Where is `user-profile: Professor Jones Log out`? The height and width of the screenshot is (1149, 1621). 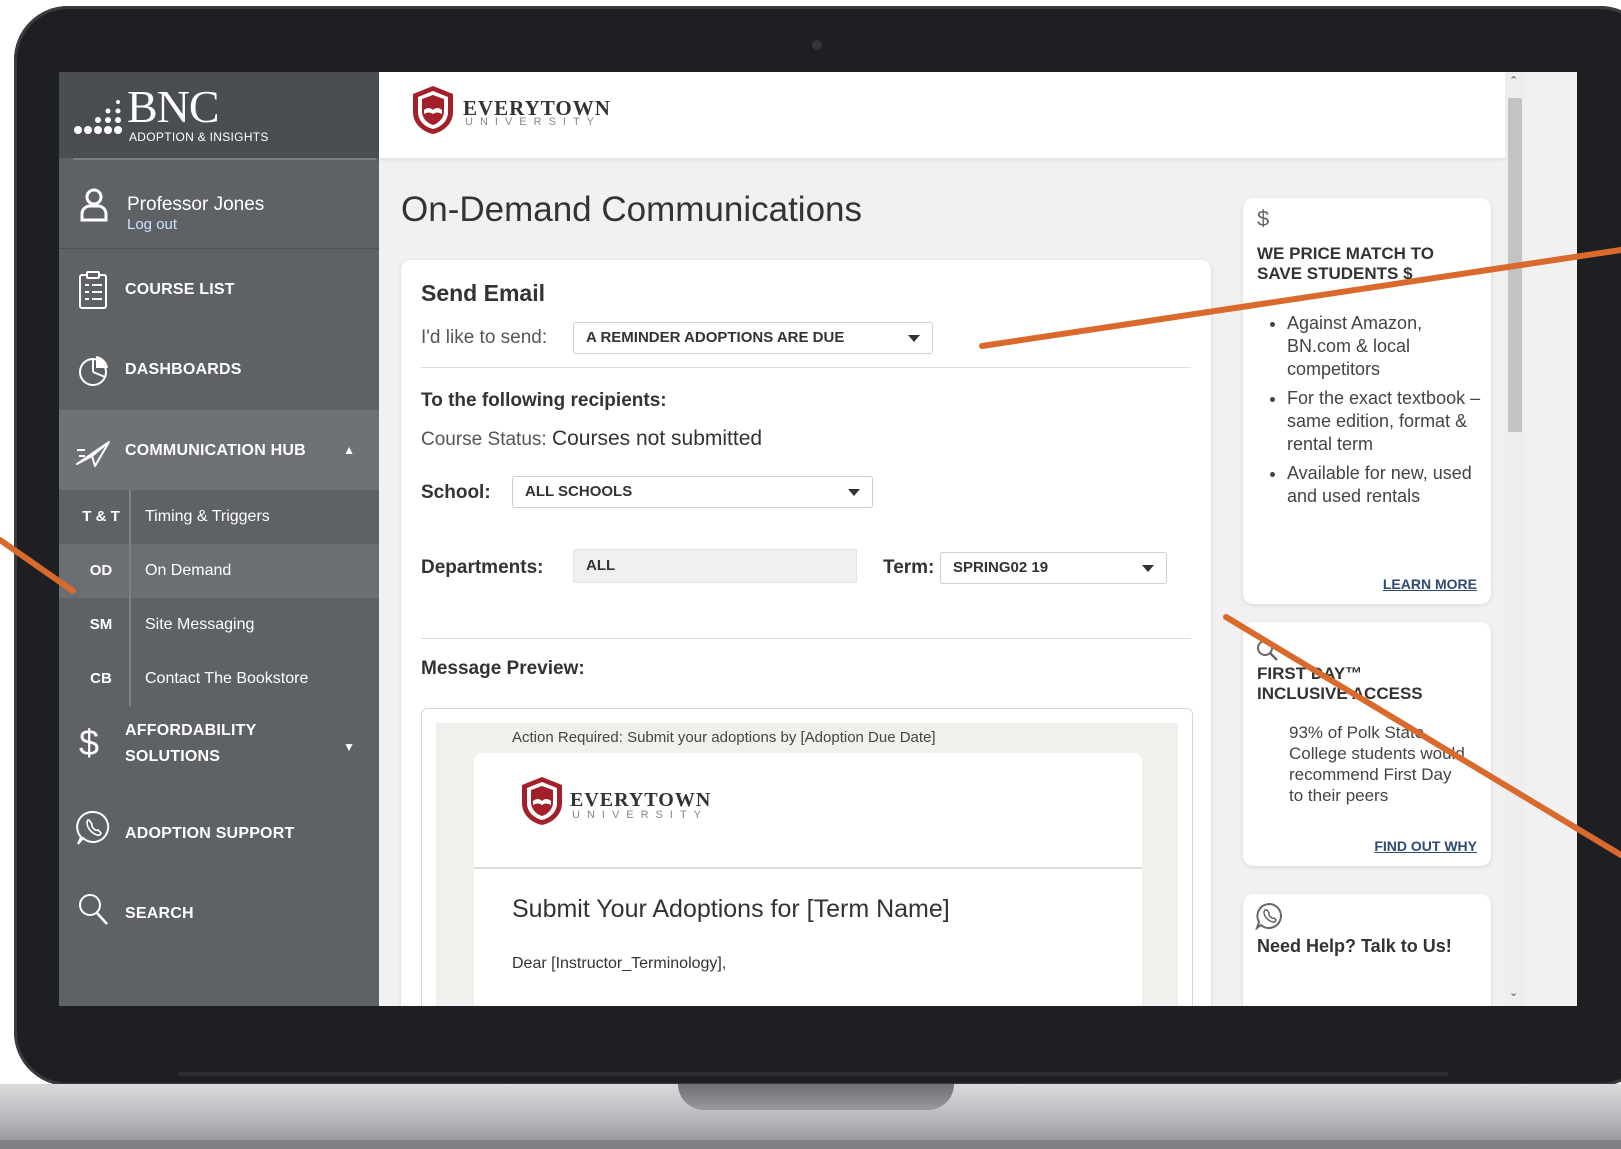
user-profile: Professor Jones Log out is located at coordinates (219, 212).